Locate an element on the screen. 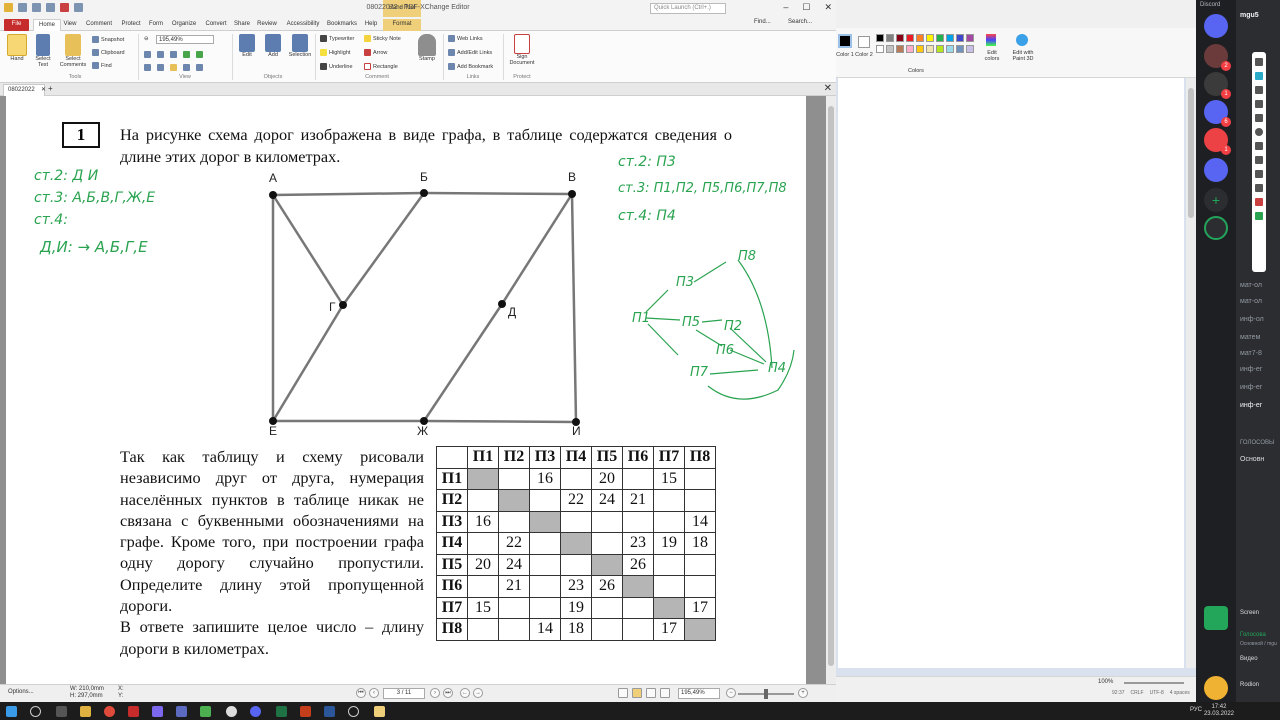 The height and width of the screenshot is (720, 1280). add-objects-button: Add is located at coordinates (273, 46).